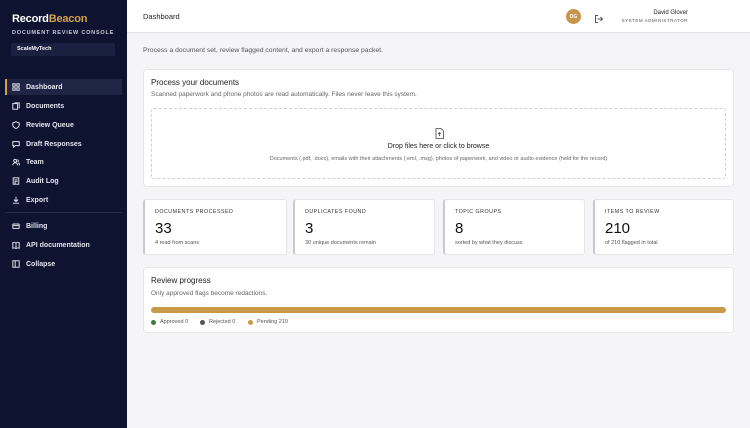 This screenshot has height=428, width=750. What do you see at coordinates (250, 322) in the screenshot?
I see `pending-dot-icon` at bounding box center [250, 322].